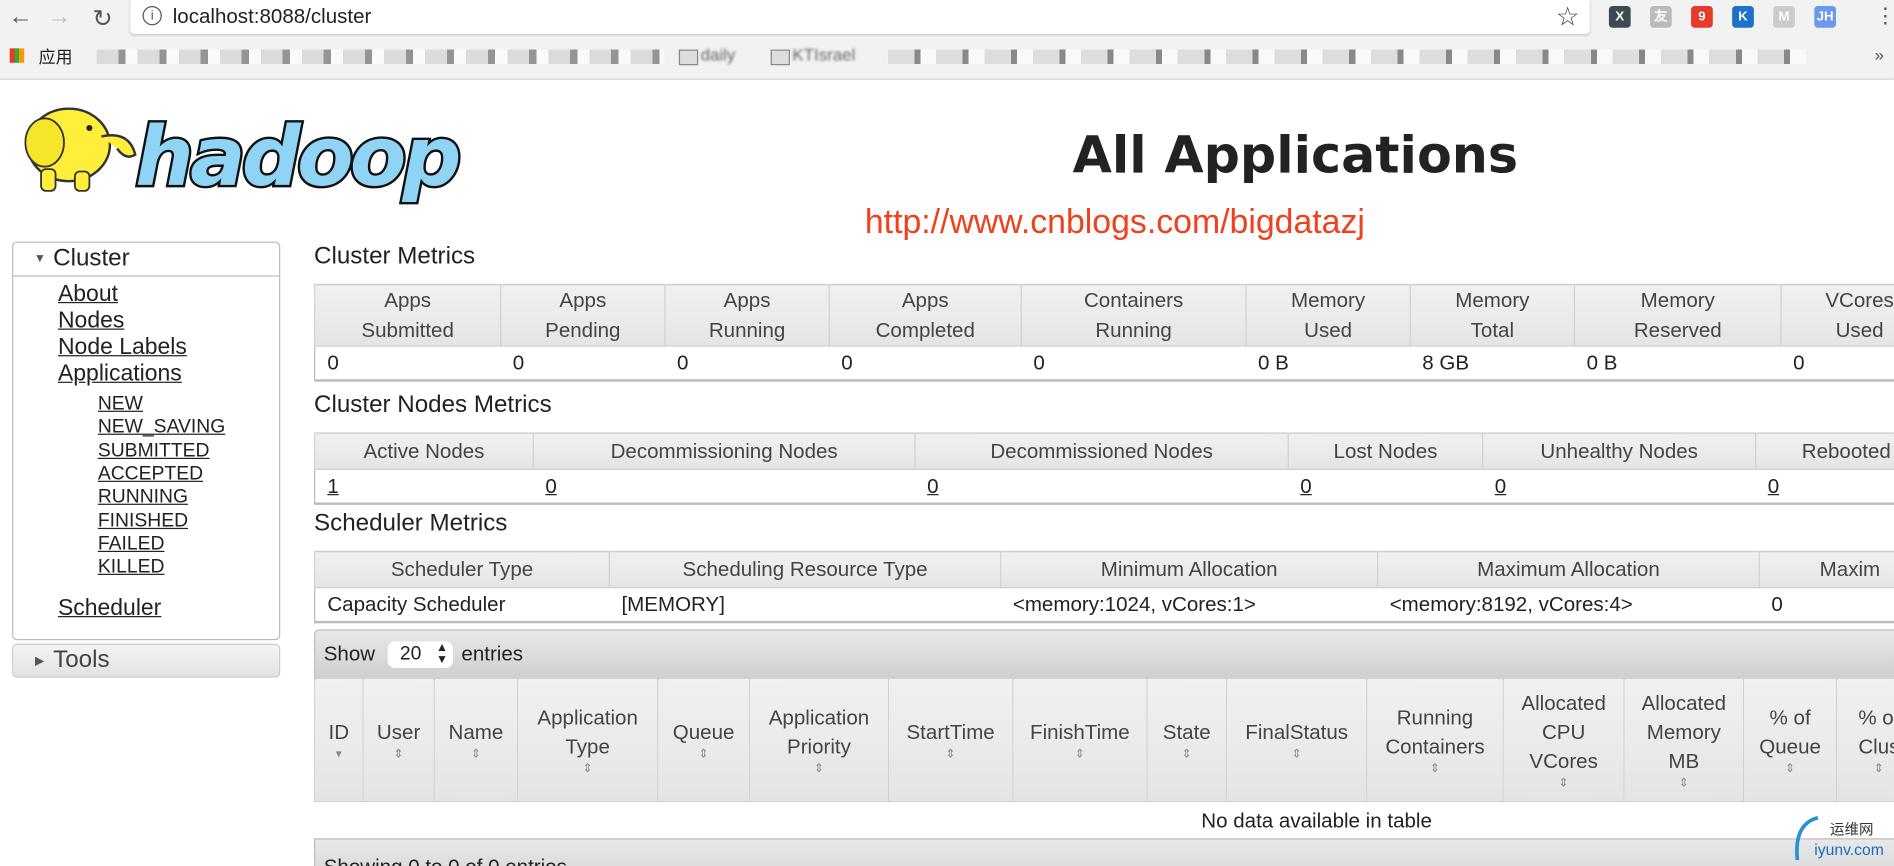  Describe the element at coordinates (398, 740) in the screenshot. I see `column-header-user: User ⇕` at that location.